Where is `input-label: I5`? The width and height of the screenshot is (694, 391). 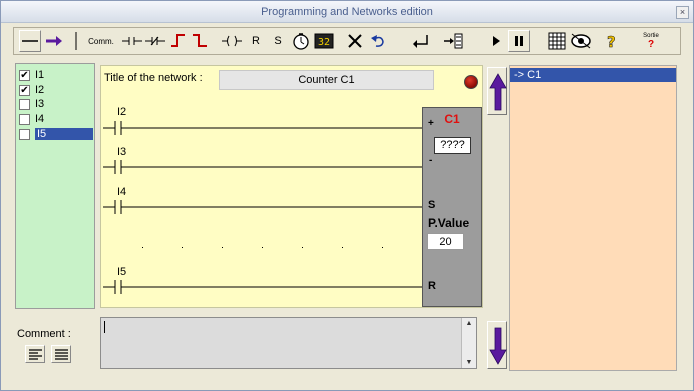 input-label: I5 is located at coordinates (64, 134).